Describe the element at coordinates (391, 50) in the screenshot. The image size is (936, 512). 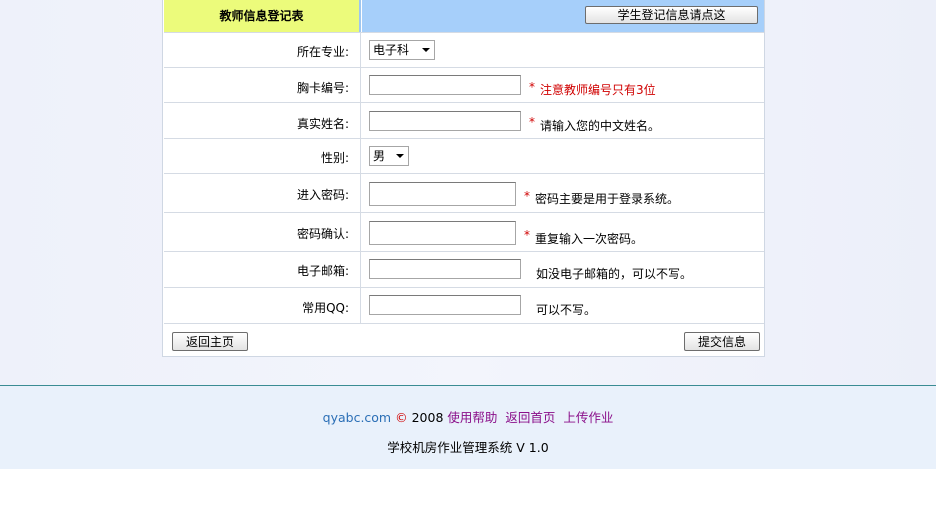
I see `major-selected-value: 电子科` at that location.